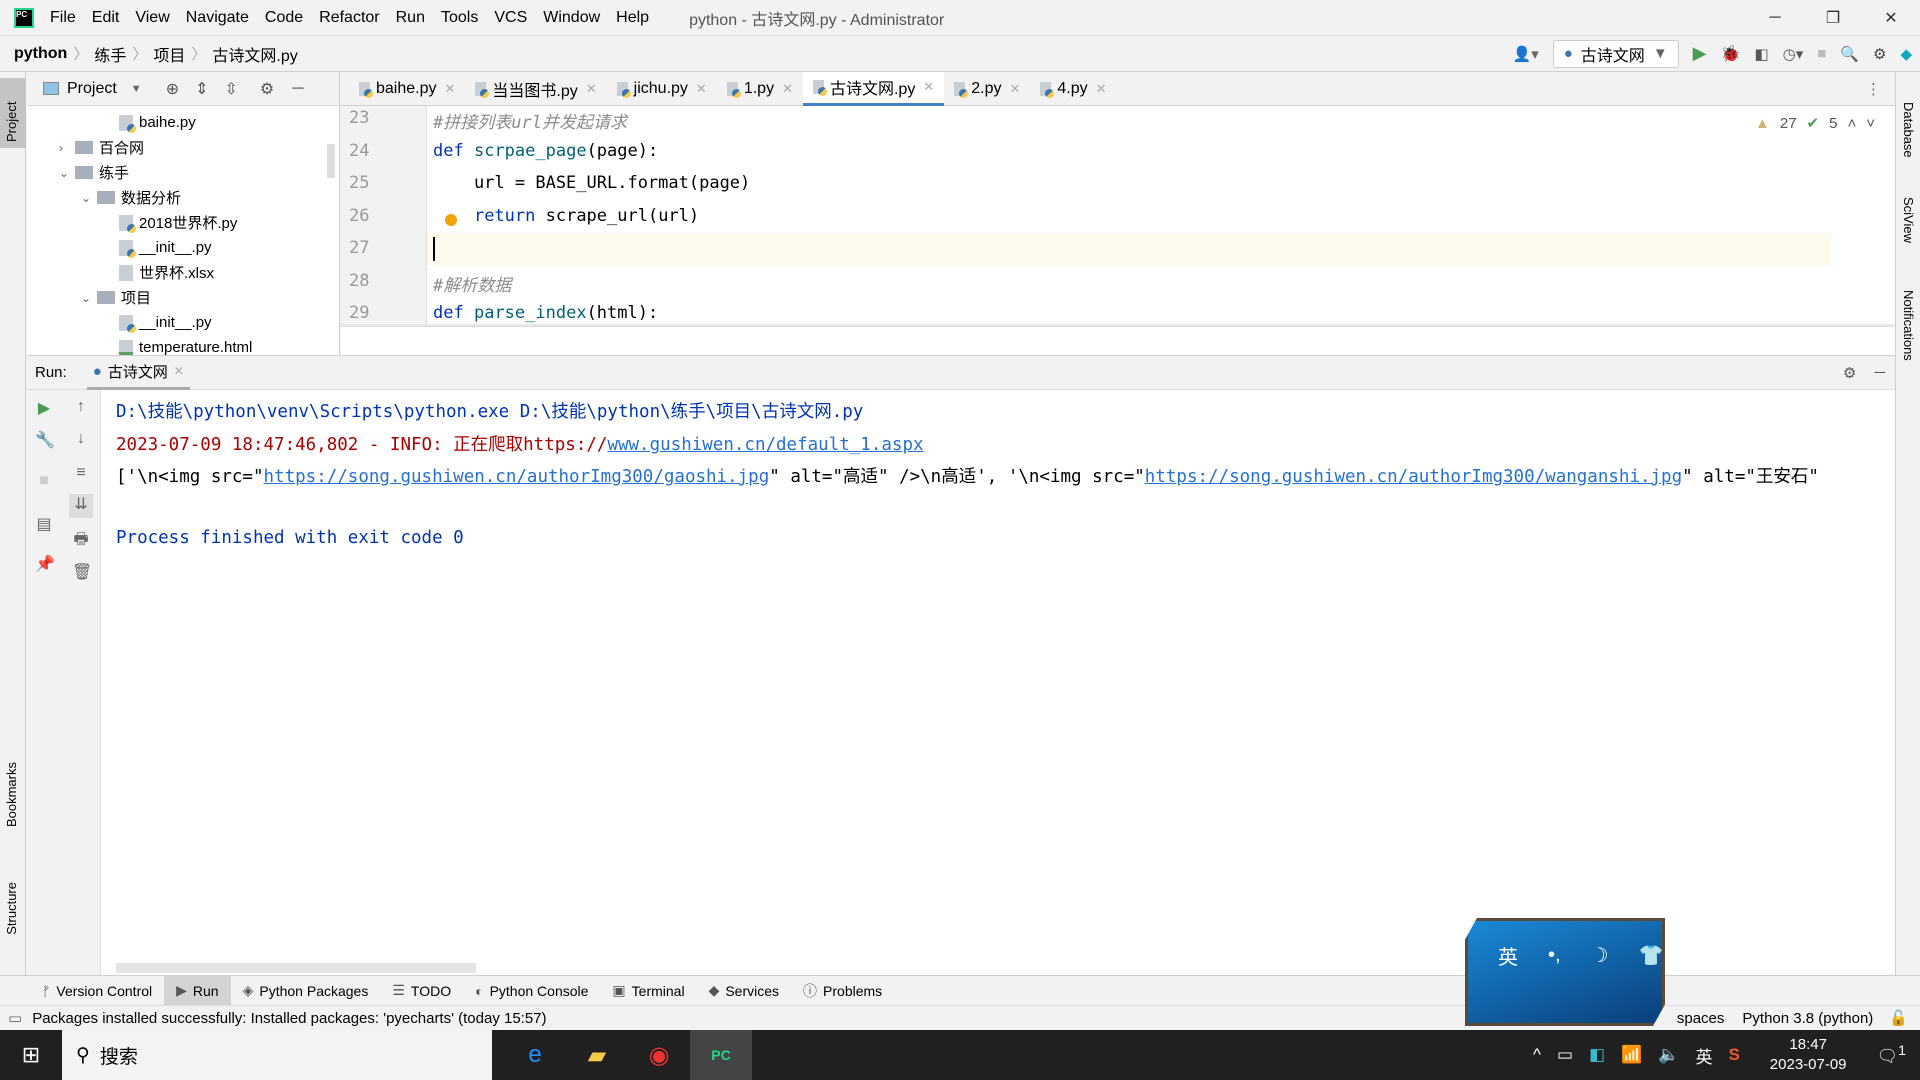  What do you see at coordinates (1761, 54) in the screenshot?
I see `coverage-icon: ◧` at bounding box center [1761, 54].